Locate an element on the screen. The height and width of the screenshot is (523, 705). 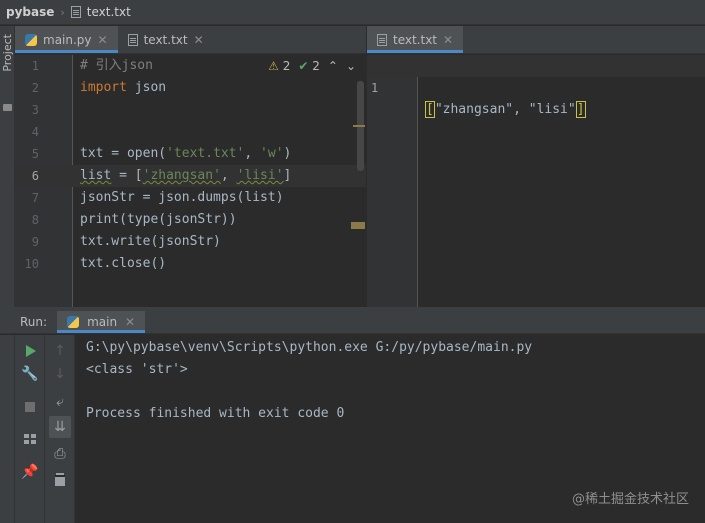
code-token: jsonStr = json.dumps( is located at coordinates (162, 197).